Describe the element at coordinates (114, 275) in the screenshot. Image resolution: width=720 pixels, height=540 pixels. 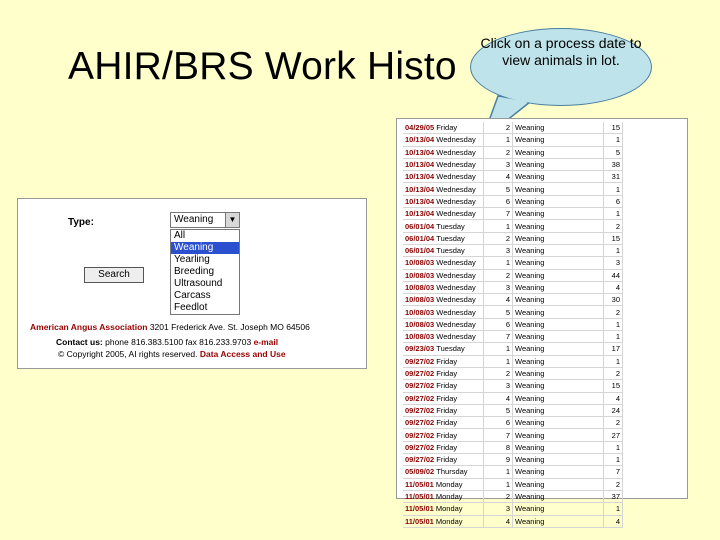
I see `search-button: Search` at that location.